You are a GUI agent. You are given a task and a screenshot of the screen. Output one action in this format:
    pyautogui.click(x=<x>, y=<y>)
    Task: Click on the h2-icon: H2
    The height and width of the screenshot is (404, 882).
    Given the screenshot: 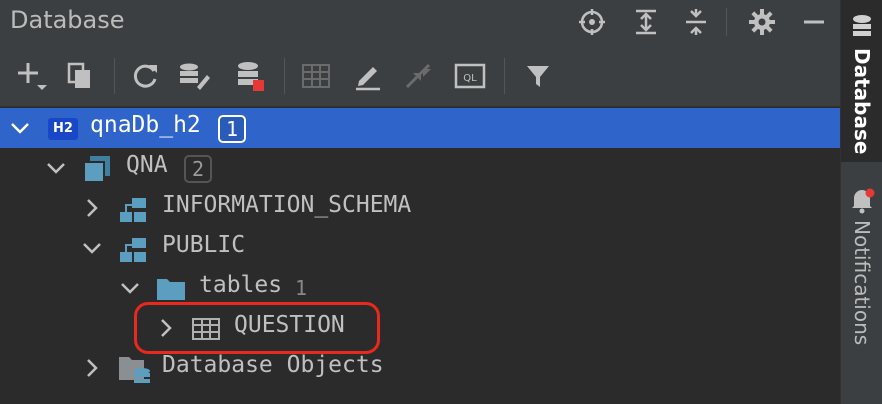 What is the action you would take?
    pyautogui.click(x=63, y=129)
    